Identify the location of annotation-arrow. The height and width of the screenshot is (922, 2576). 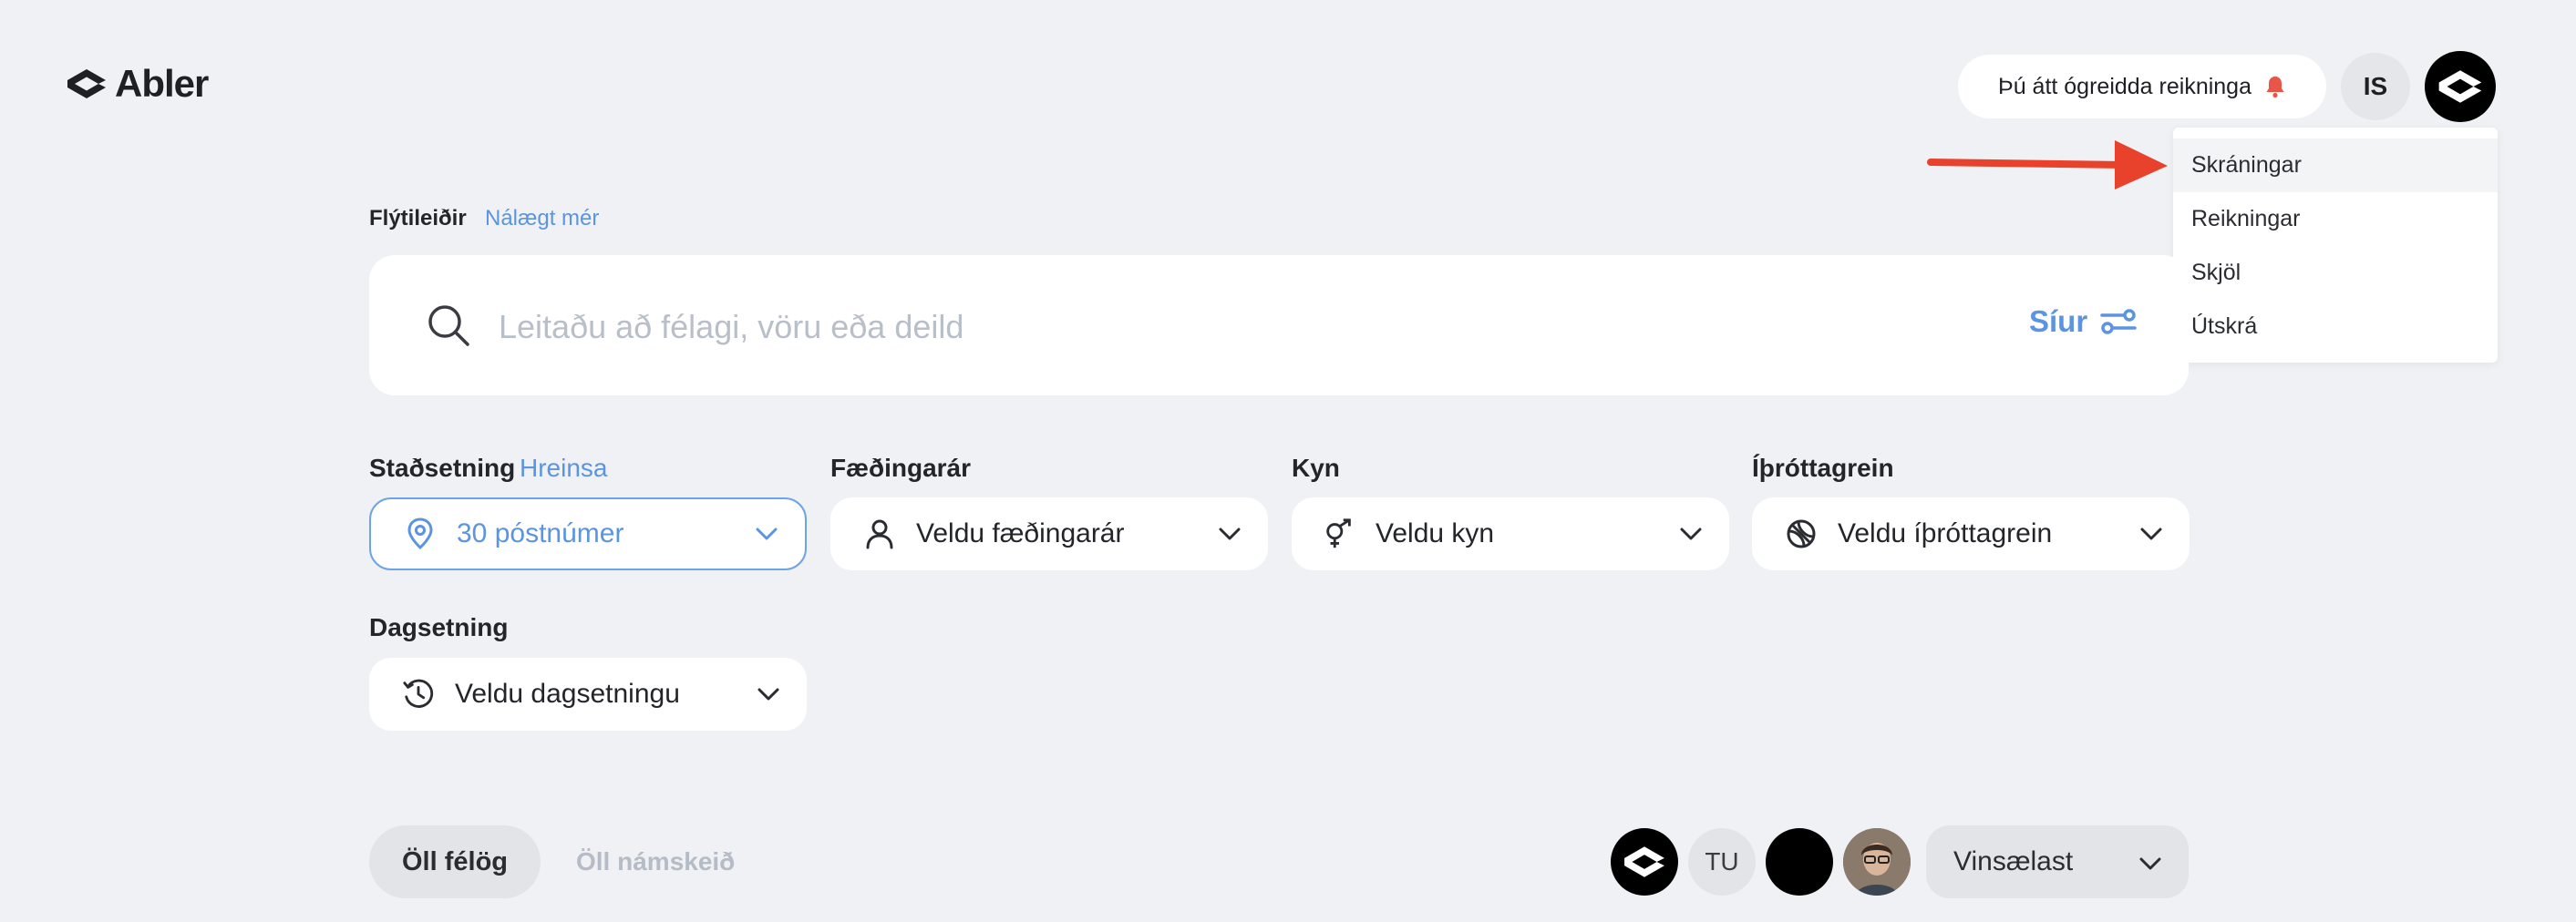
(2048, 165).